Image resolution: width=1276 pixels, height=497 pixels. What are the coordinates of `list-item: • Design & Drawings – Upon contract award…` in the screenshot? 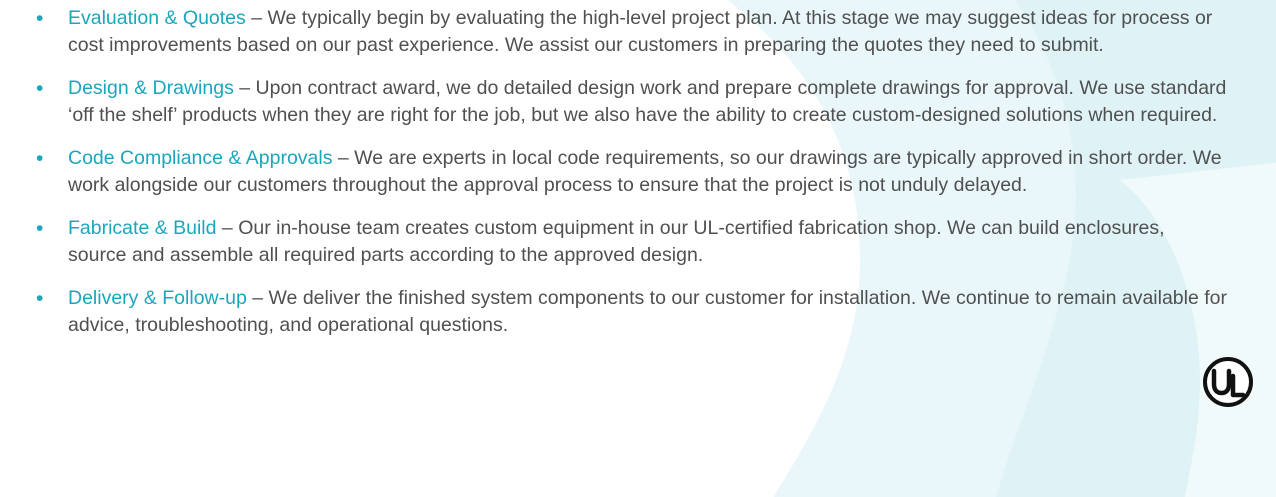 It's located at (643, 102).